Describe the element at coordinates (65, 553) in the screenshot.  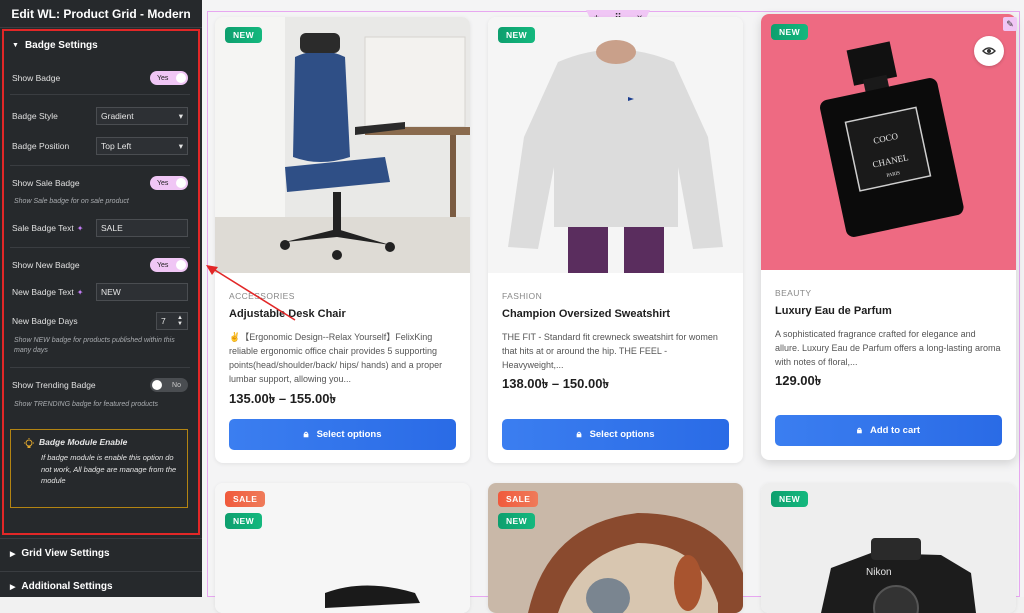
I see `section-label: Grid View Settings` at that location.